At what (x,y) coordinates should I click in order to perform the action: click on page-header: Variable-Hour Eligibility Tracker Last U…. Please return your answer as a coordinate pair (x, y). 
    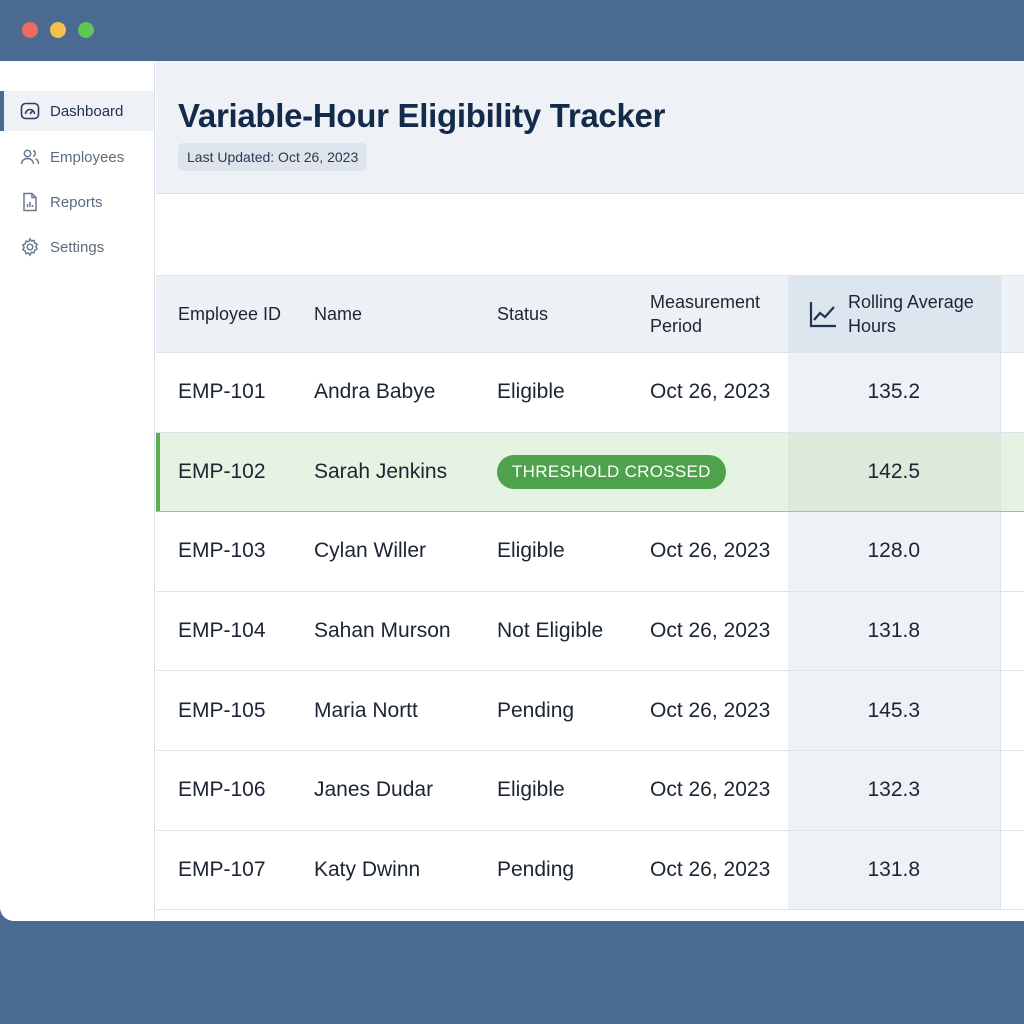
    Looking at the image, I should click on (590, 127).